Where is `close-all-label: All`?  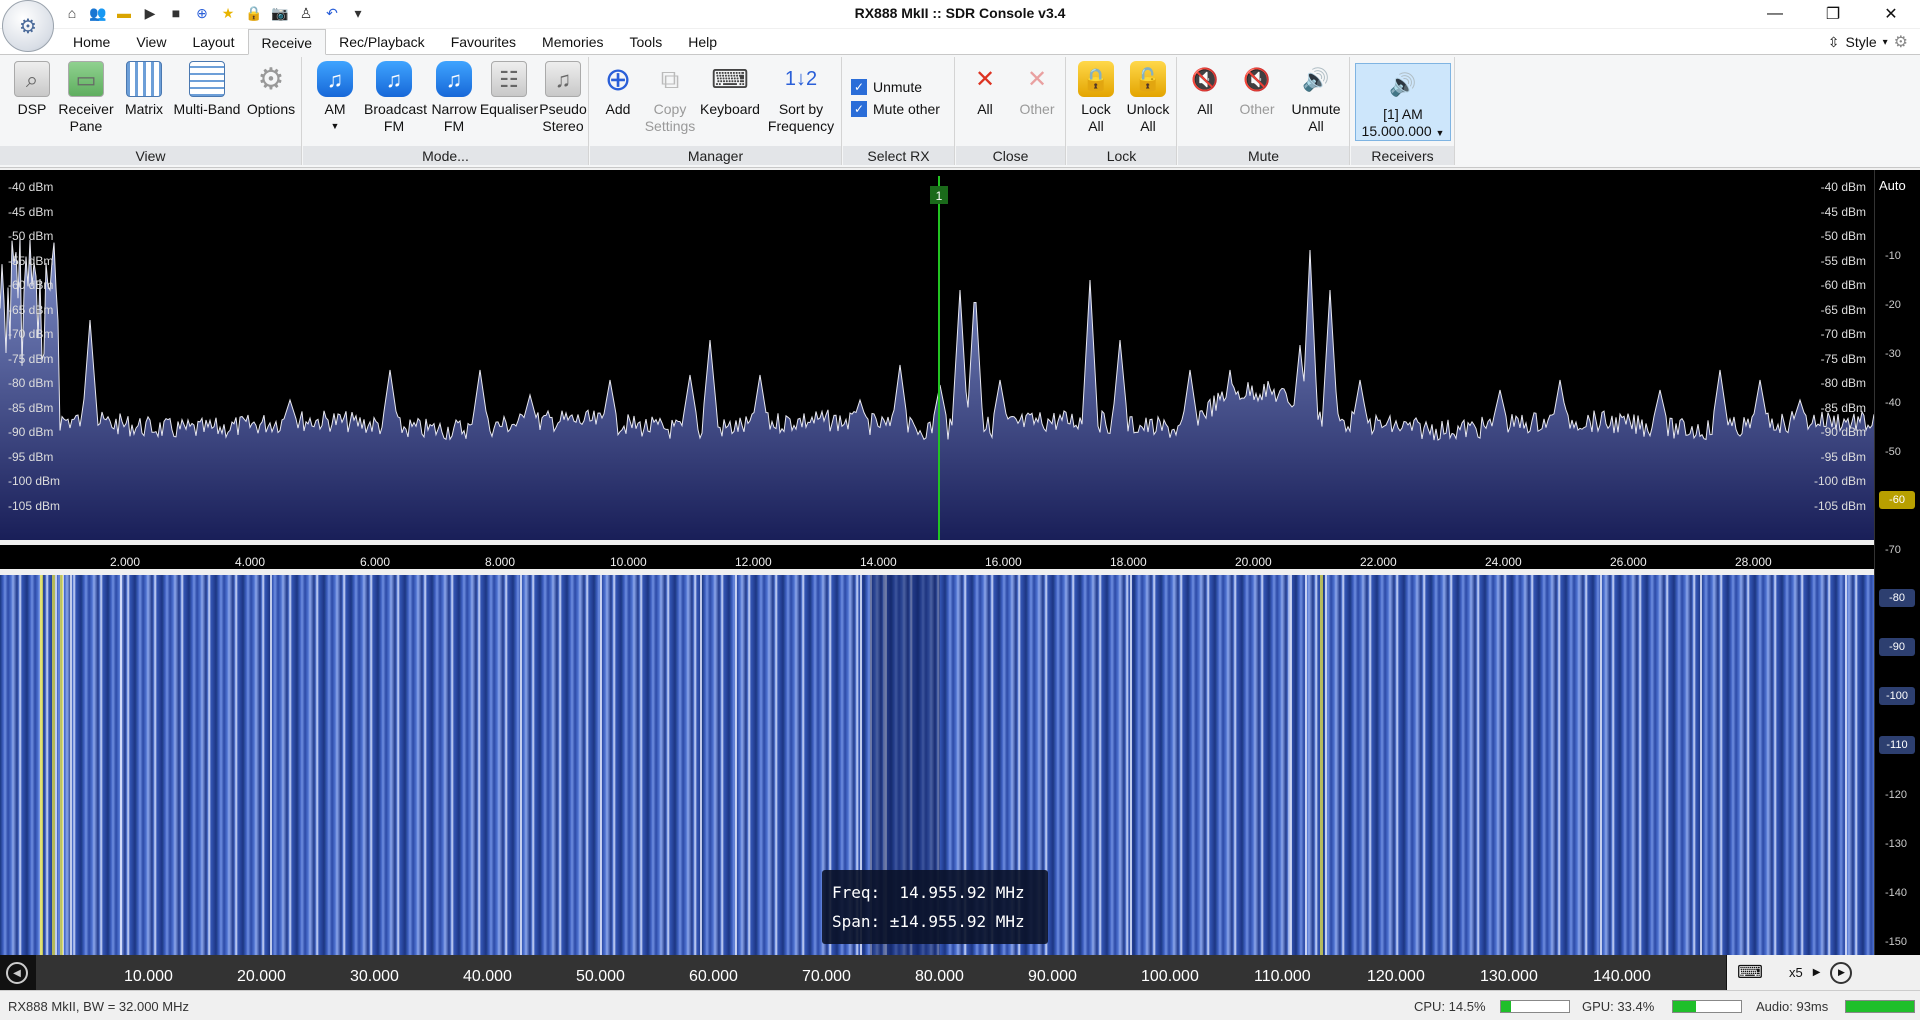
close-all-label: All is located at coordinates (985, 109).